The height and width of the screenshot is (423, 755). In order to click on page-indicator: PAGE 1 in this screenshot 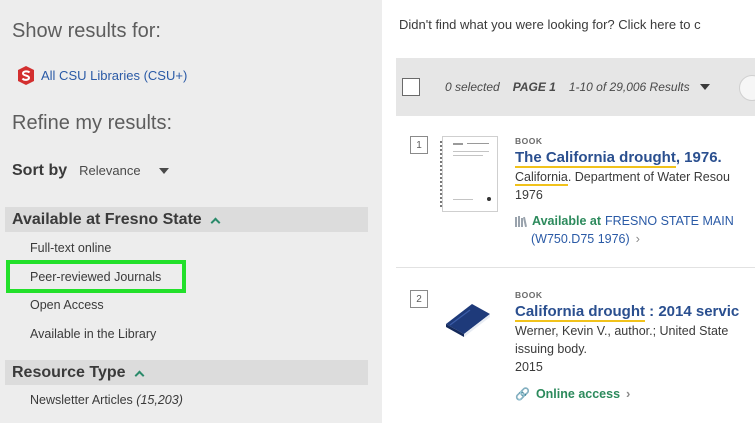, I will do `click(534, 87)`.